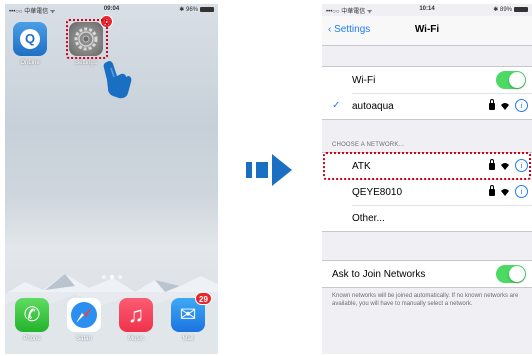 The image size is (532, 356). I want to click on battery-indicator: ✱ 89%, so click(510, 9).